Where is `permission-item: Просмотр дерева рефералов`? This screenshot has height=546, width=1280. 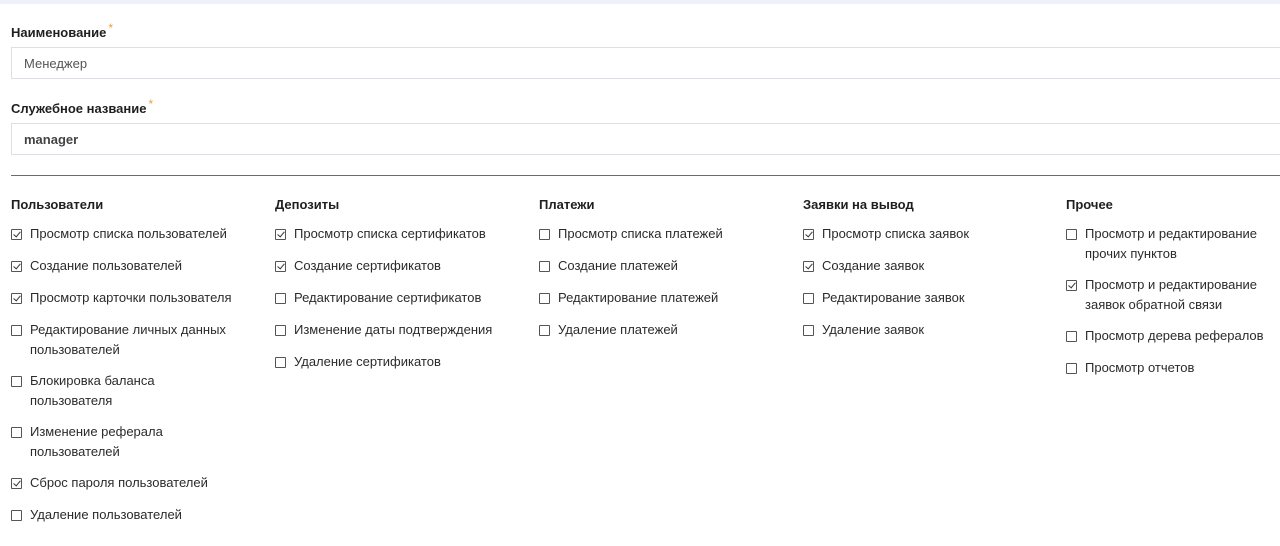
permission-item: Просмотр дерева рефералов is located at coordinates (1173, 337).